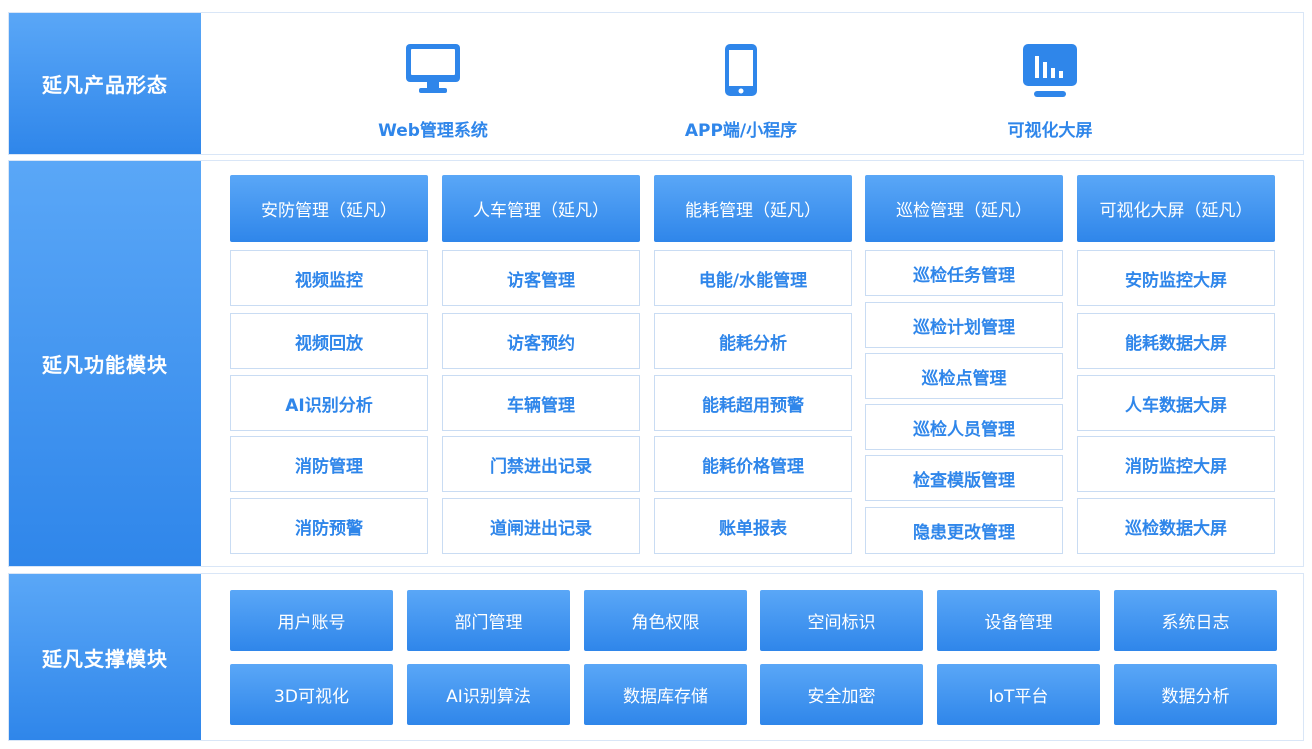 The height and width of the screenshot is (749, 1312). I want to click on support-item: 设备管理, so click(1018, 620).